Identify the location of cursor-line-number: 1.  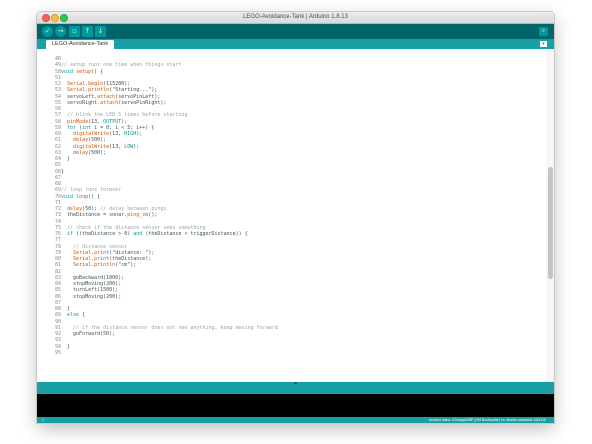
(43, 420).